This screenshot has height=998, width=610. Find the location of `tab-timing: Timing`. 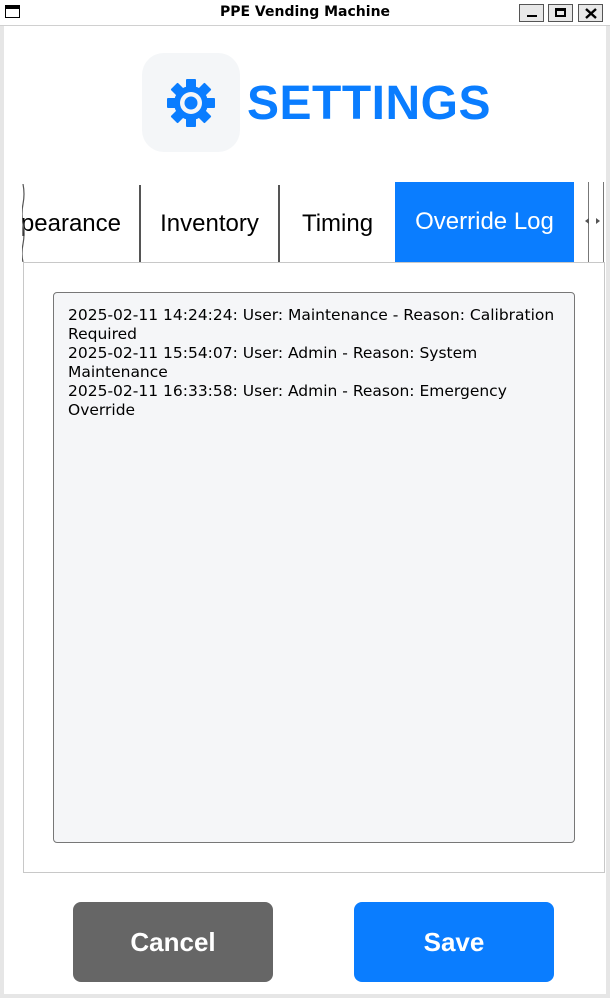

tab-timing: Timing is located at coordinates (337, 223).